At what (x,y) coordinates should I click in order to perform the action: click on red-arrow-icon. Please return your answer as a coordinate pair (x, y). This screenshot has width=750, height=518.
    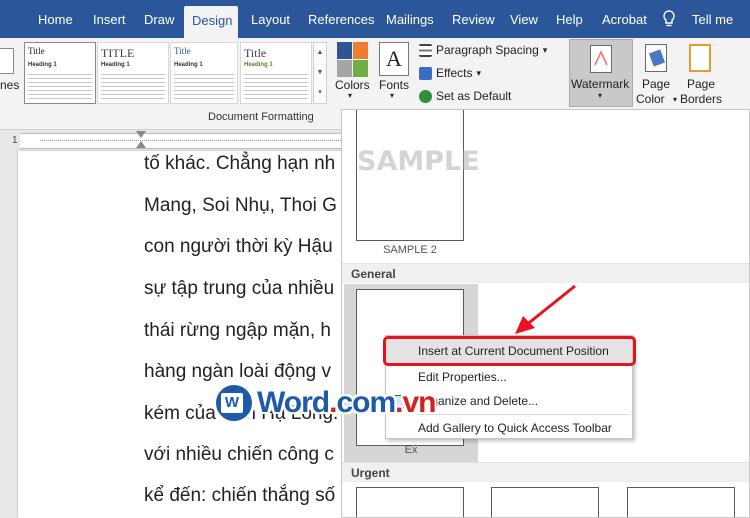
    Looking at the image, I should click on (545, 309).